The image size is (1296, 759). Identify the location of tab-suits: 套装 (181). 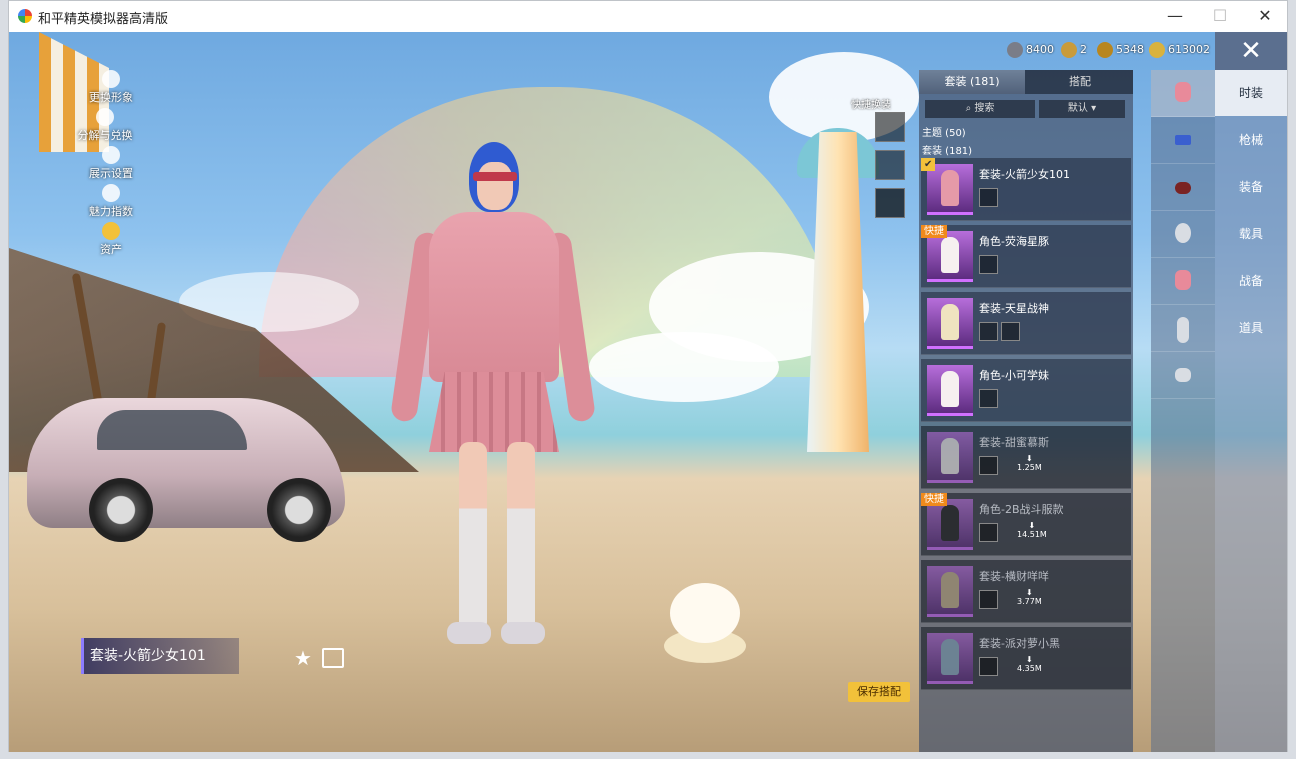
(972, 82).